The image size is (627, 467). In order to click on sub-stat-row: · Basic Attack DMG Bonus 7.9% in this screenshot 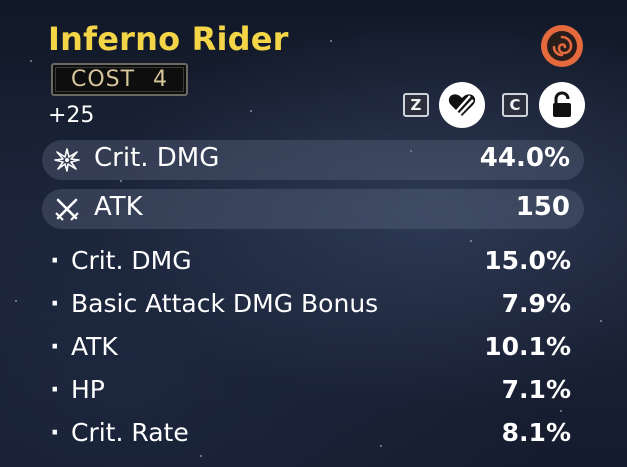, I will do `click(310, 306)`.